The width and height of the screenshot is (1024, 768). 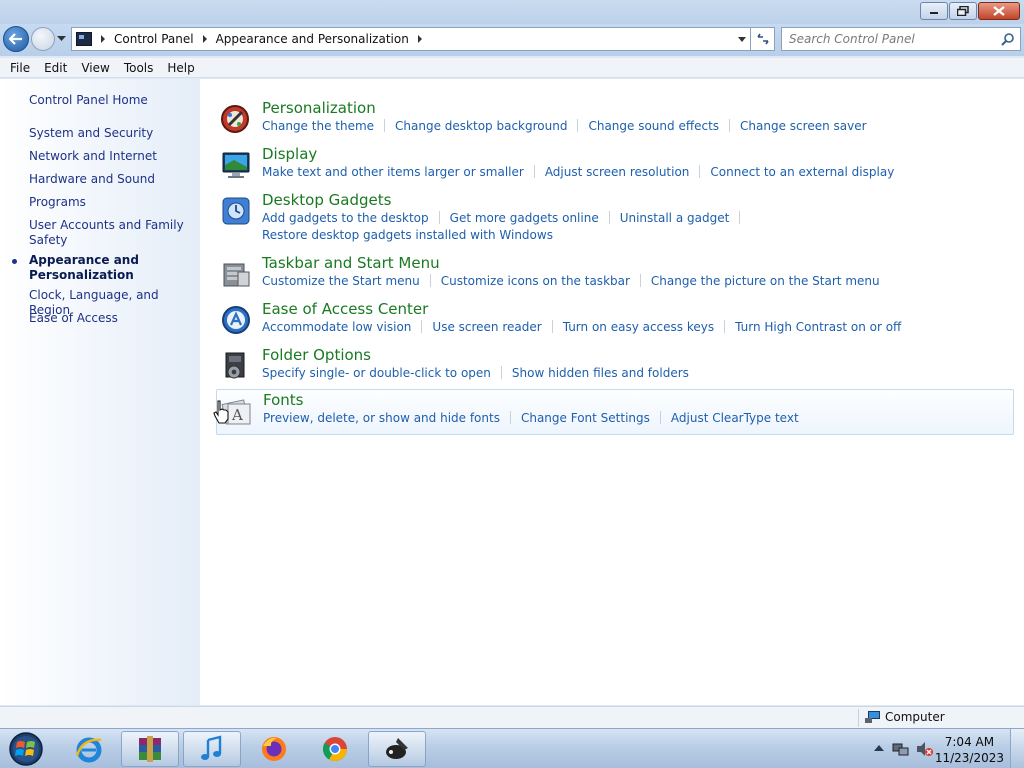 I want to click on link-customize-taskbar-icons: Customize icons on the taskbar, so click(x=535, y=281).